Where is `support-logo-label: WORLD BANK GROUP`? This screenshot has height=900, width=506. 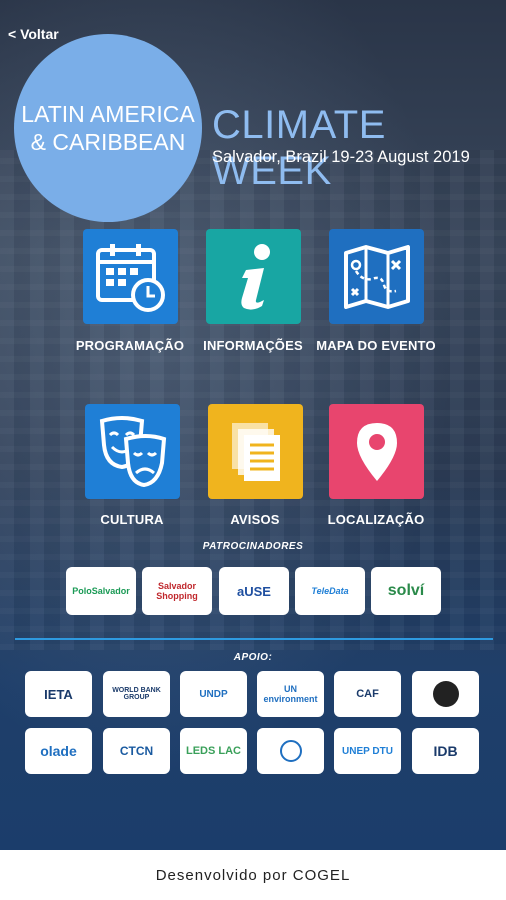
support-logo-label: WORLD BANK GROUP is located at coordinates (136, 694).